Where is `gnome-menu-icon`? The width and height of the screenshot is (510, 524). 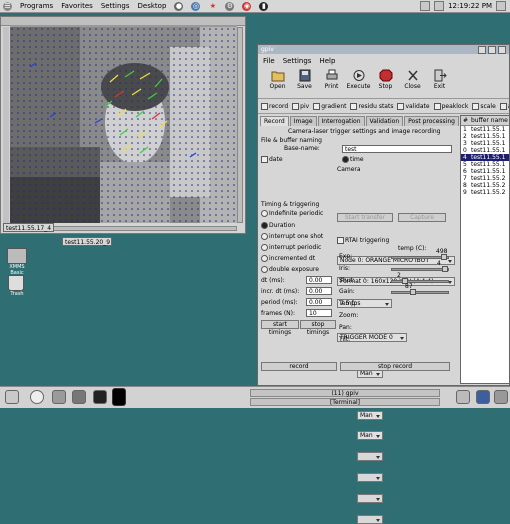 gnome-menu-icon is located at coordinates (12, 397).